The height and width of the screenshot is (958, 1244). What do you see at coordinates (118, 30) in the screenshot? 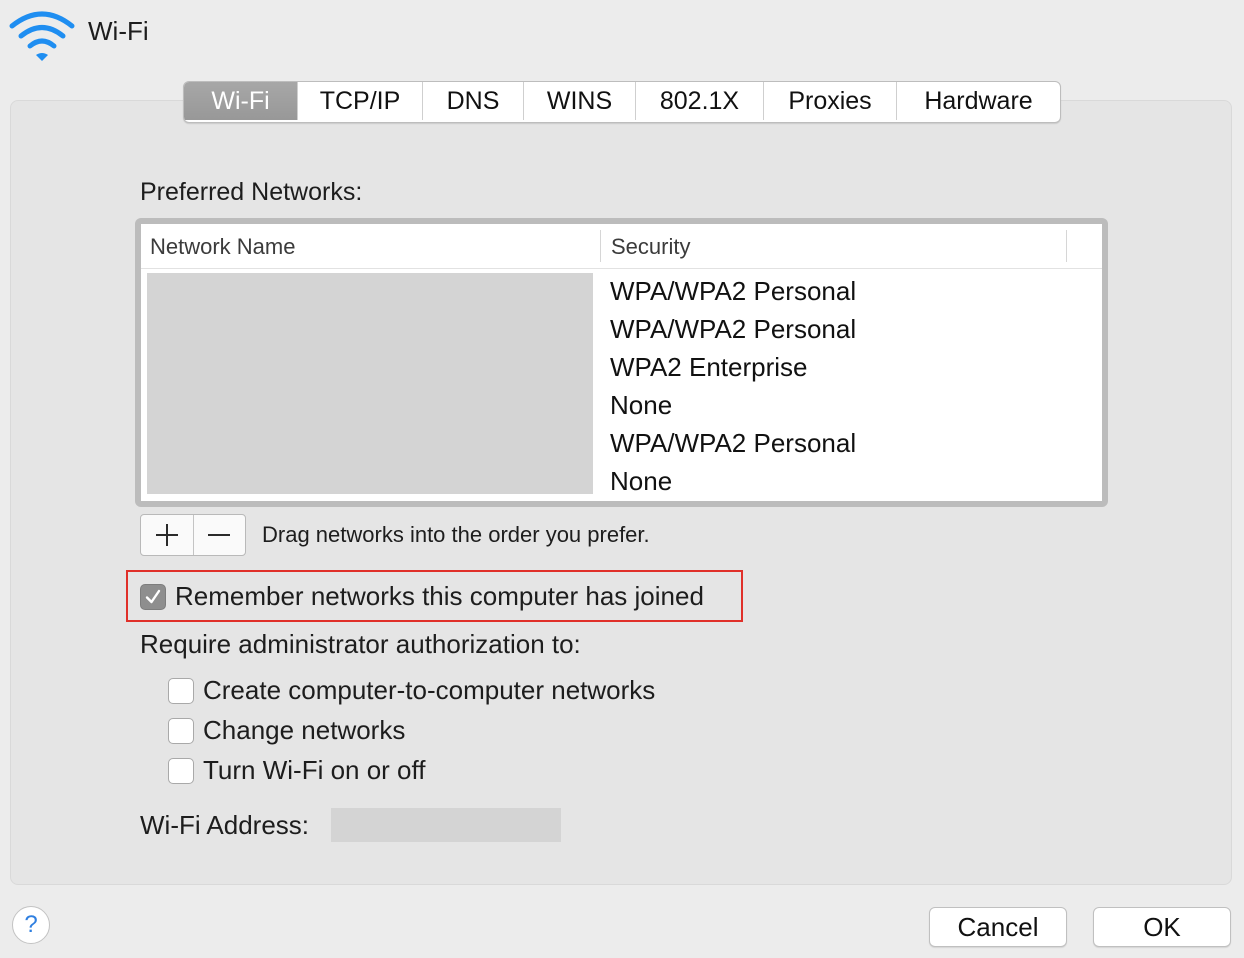
I see `window-title: Wi-Fi` at bounding box center [118, 30].